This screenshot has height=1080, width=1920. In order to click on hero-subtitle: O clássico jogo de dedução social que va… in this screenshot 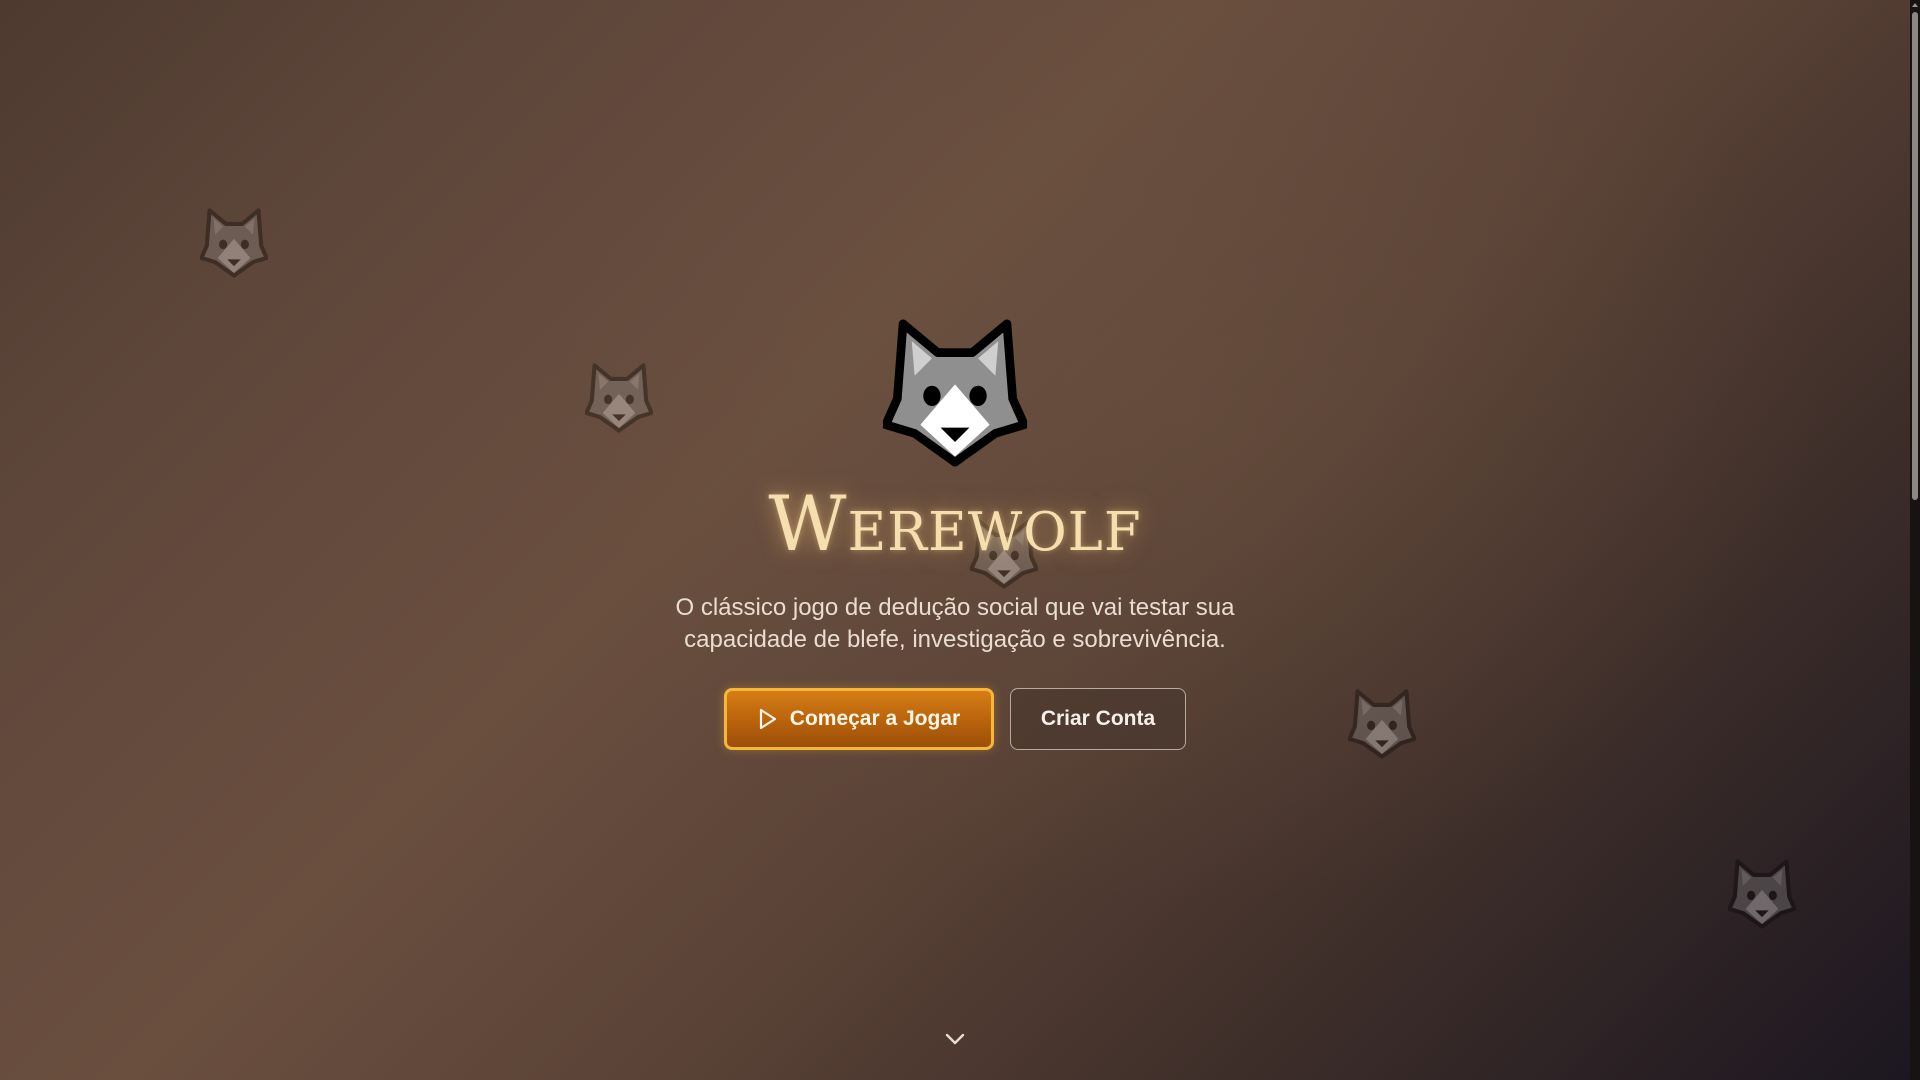, I will do `click(955, 623)`.